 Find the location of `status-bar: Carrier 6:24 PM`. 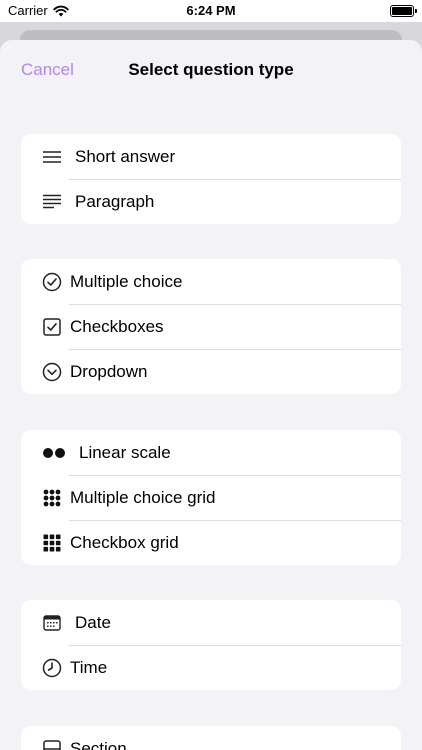

status-bar: Carrier 6:24 PM is located at coordinates (211, 11).